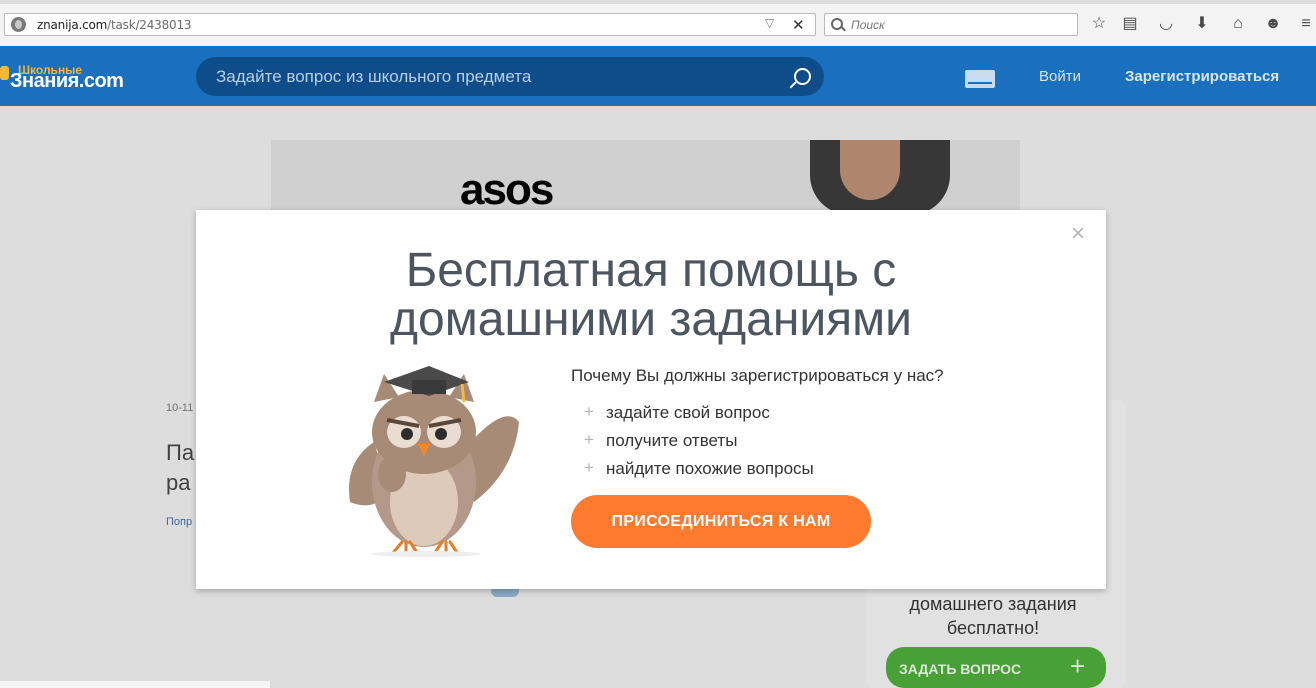 This screenshot has width=1316, height=688. I want to click on logo-mark-icon, so click(4, 73).